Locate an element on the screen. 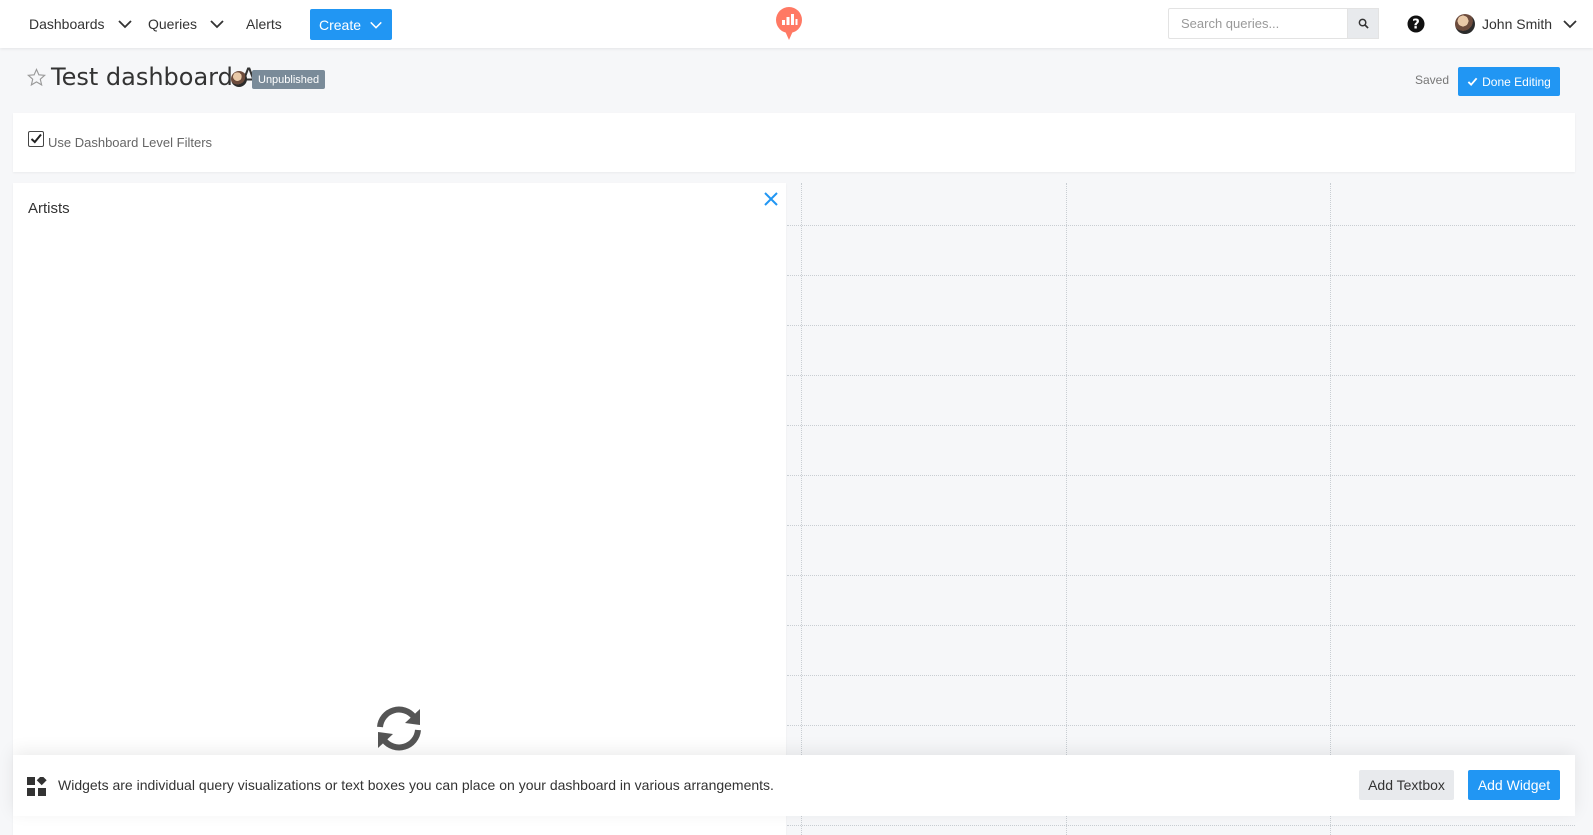  nav-dashboards: Dashboards is located at coordinates (81, 24).